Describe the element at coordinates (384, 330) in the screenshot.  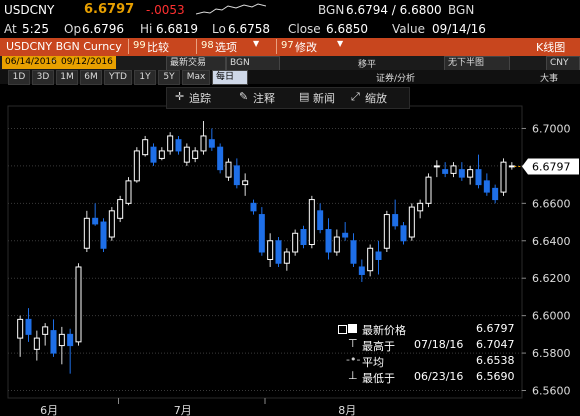
I see `legend-last-label: 最新价格` at that location.